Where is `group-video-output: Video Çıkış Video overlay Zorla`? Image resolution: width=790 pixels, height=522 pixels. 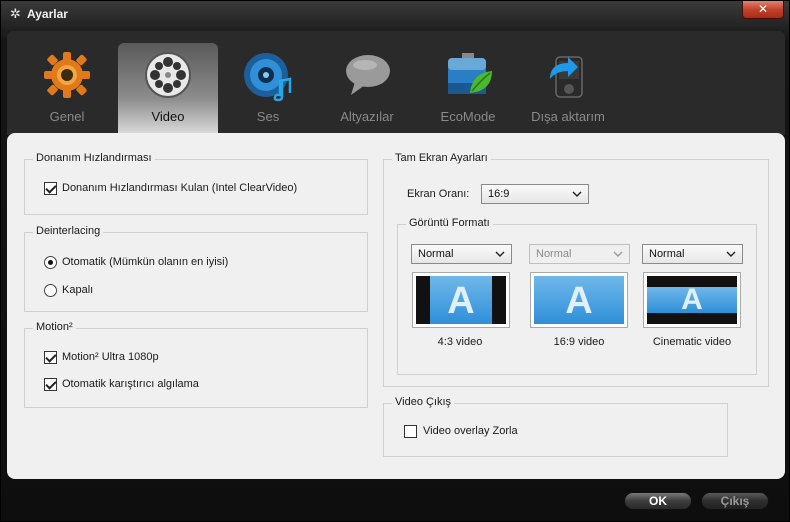 group-video-output: Video Çıkış Video overlay Zorla is located at coordinates (555, 426).